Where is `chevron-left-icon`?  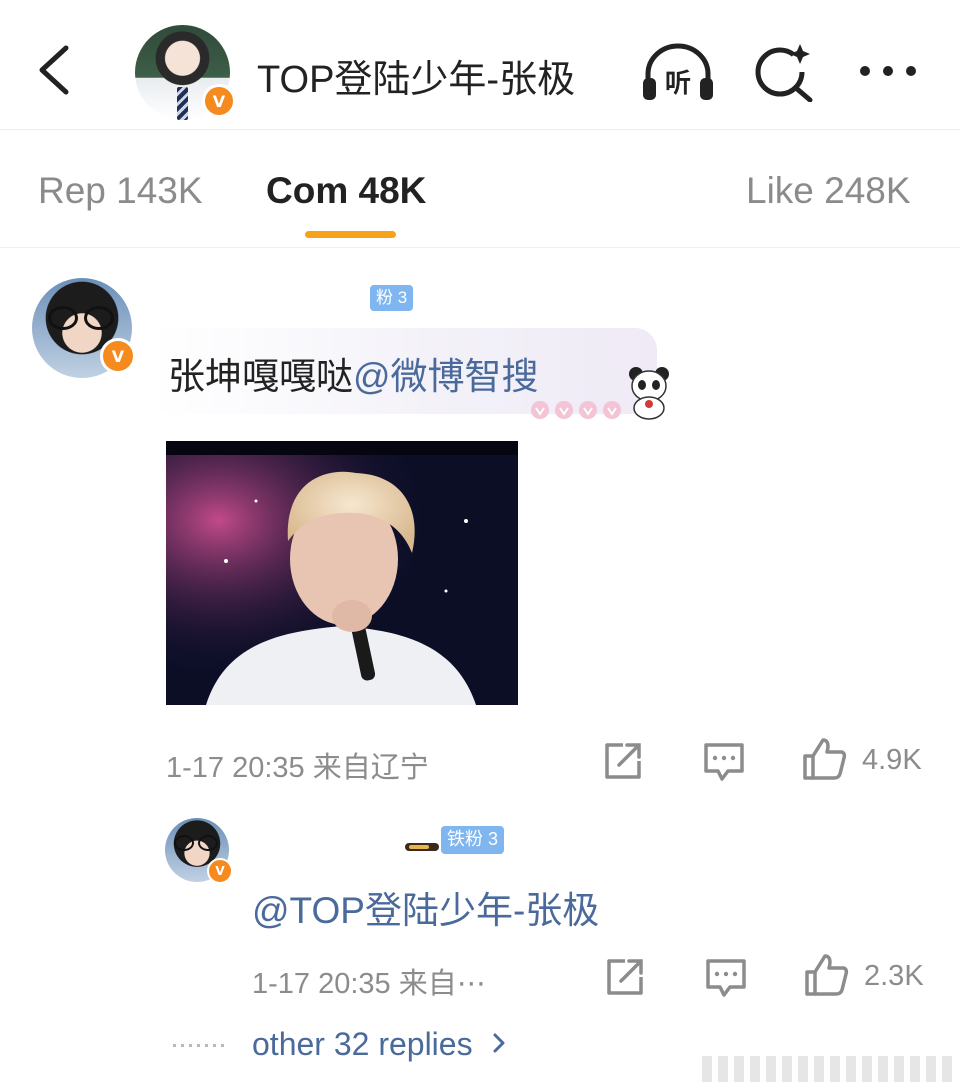
chevron-left-icon is located at coordinates (54, 70).